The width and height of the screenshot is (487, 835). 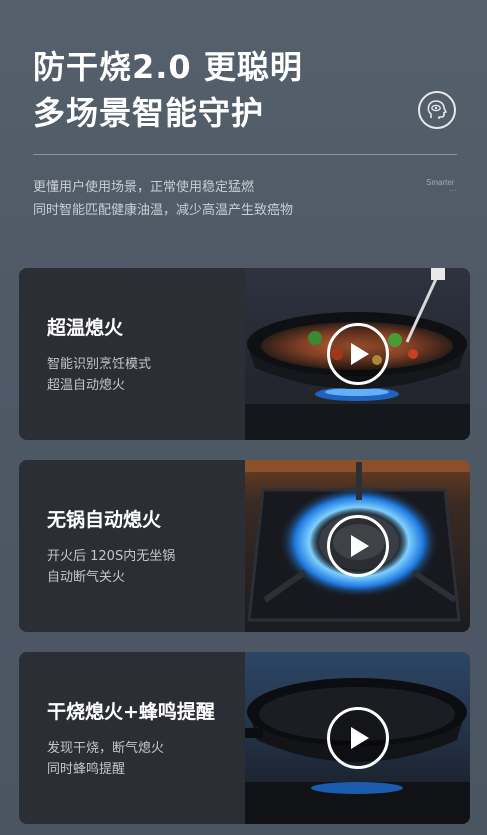 What do you see at coordinates (168, 90) in the screenshot?
I see `page-title: 防干烧2.0 更聪明 多场景智能守护` at bounding box center [168, 90].